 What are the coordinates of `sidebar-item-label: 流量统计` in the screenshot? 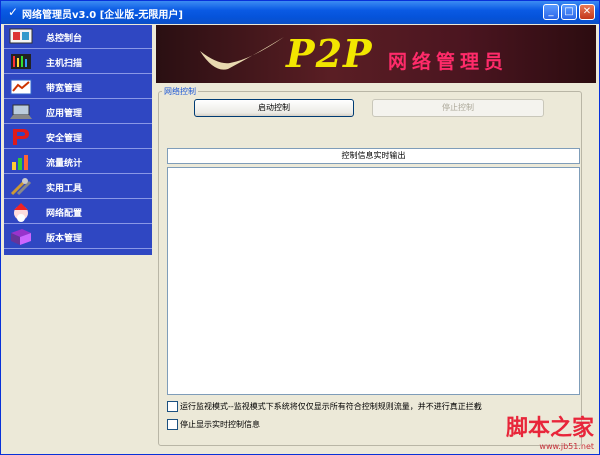 It's located at (64, 164).